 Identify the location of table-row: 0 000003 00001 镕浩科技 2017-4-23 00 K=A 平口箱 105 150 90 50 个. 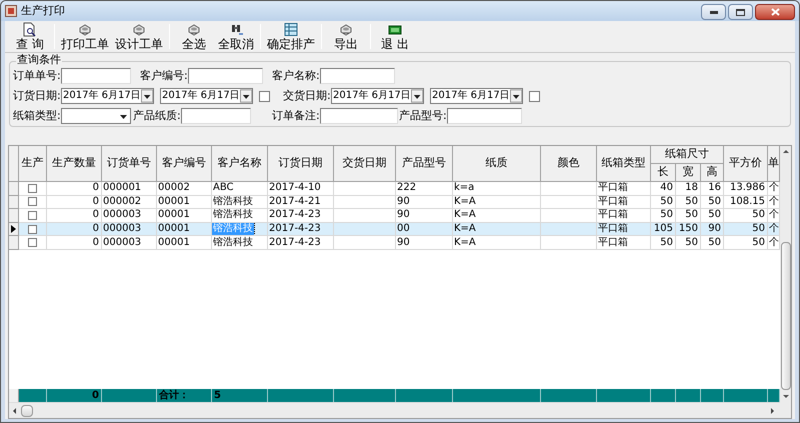
(394, 229).